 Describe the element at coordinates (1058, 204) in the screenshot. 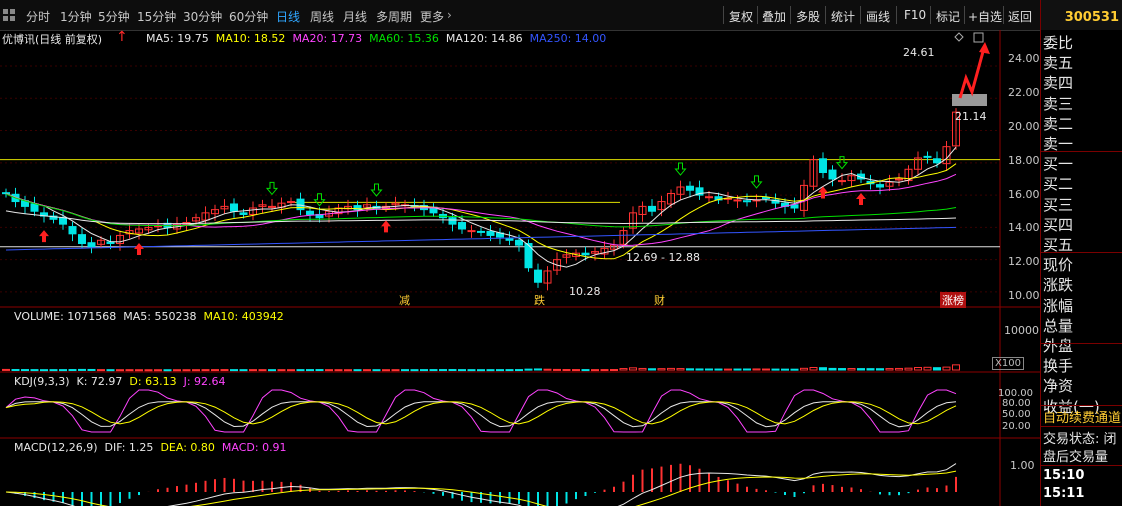

I see `quote-row-label: 买三` at that location.